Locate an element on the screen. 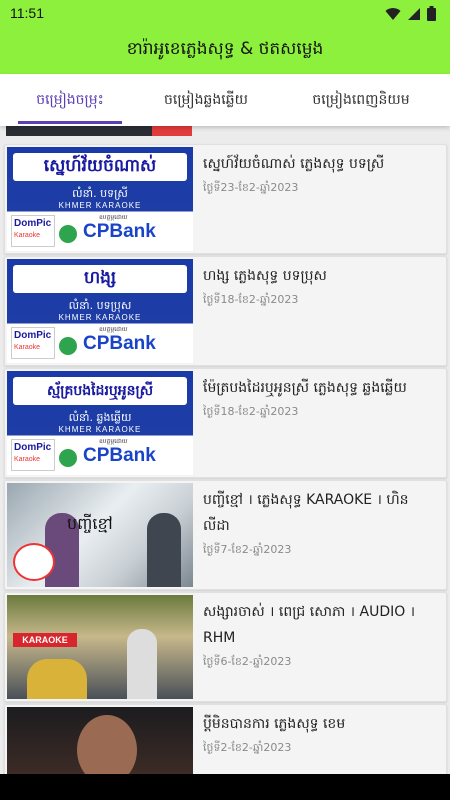 This screenshot has width=450, height=800. app-bar: ខារ៉ាអូខេភ្លេងសុទ្ធ & ថតសម្លេង is located at coordinates (225, 51).